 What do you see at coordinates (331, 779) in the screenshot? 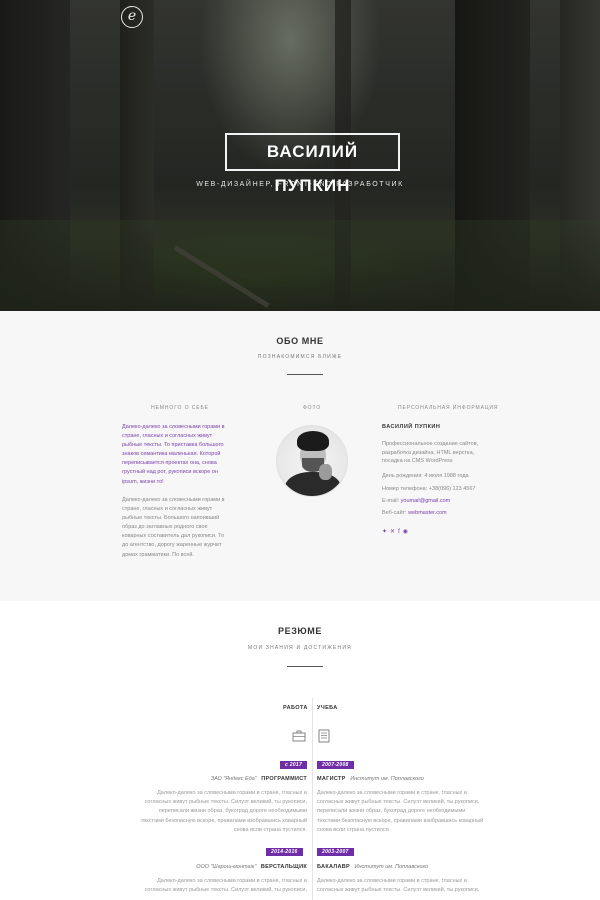
I see `edu-degree: МАГИСТР` at bounding box center [331, 779].